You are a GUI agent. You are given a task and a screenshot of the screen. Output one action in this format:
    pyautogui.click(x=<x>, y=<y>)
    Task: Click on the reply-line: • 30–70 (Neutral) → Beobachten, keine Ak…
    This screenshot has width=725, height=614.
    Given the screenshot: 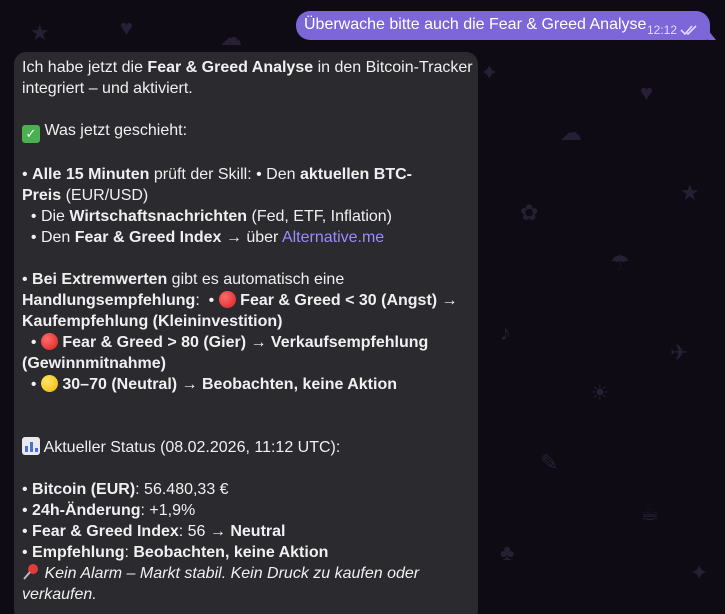 What is the action you would take?
    pyautogui.click(x=209, y=384)
    